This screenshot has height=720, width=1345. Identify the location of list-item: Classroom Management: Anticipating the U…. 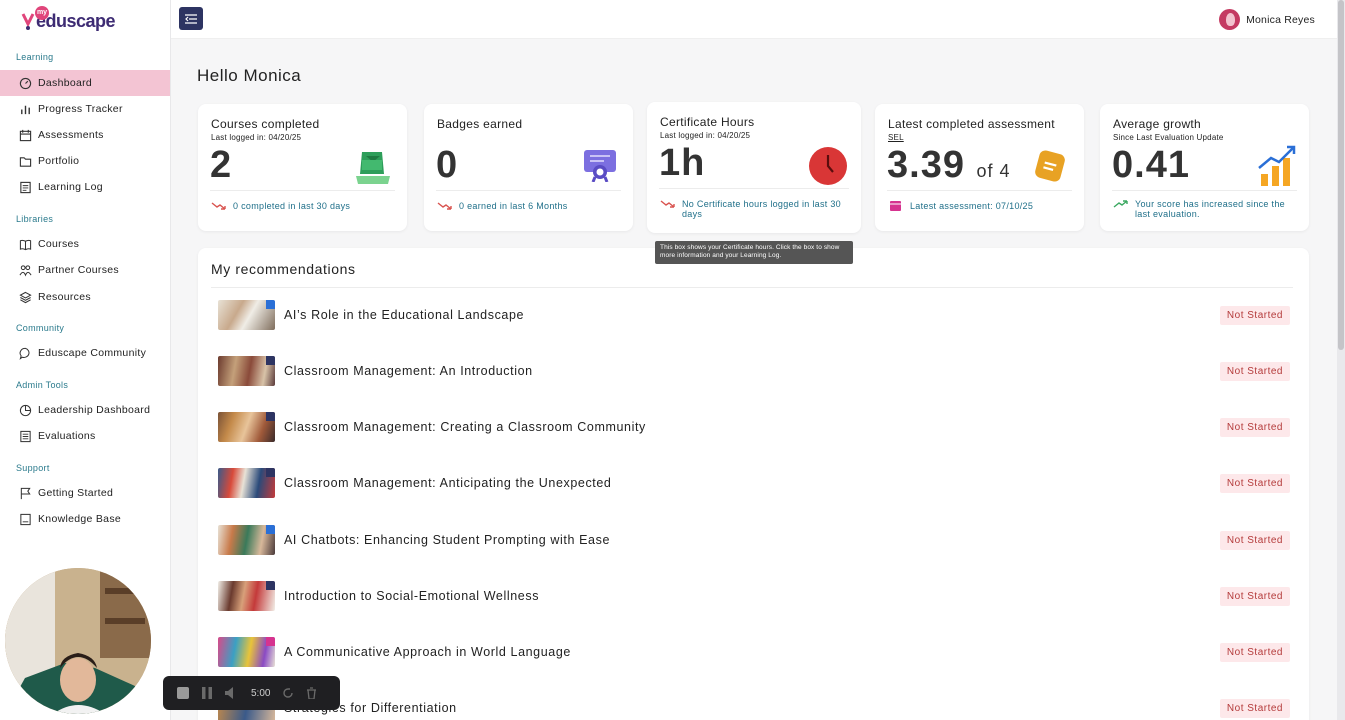
(754, 483).